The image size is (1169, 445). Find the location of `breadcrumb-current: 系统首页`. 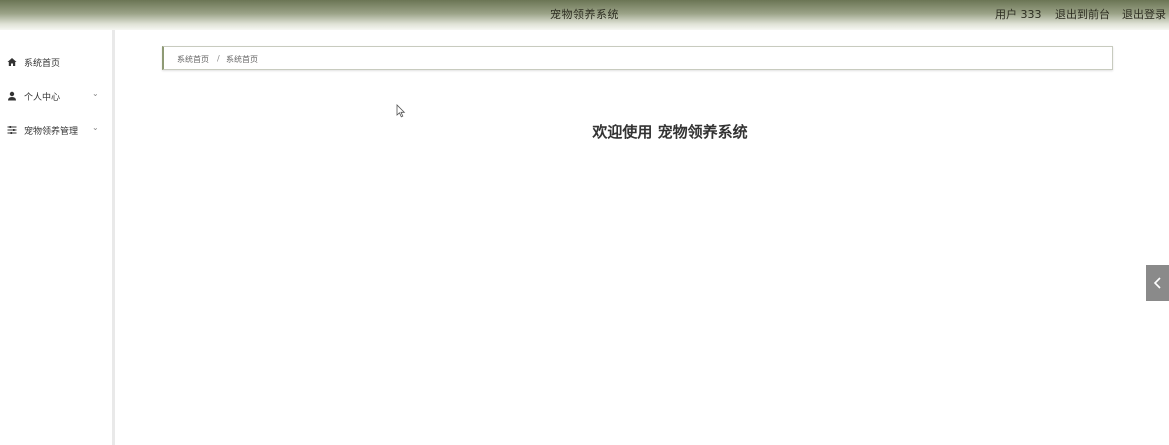

breadcrumb-current: 系统首页 is located at coordinates (242, 59).